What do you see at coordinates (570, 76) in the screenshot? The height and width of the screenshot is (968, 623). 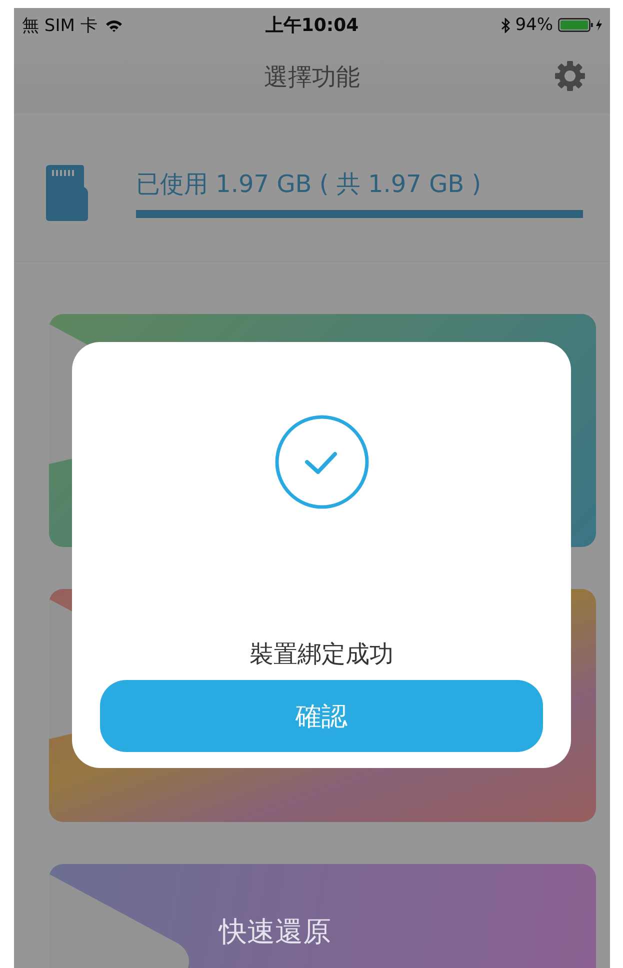 I see `settings-icon` at bounding box center [570, 76].